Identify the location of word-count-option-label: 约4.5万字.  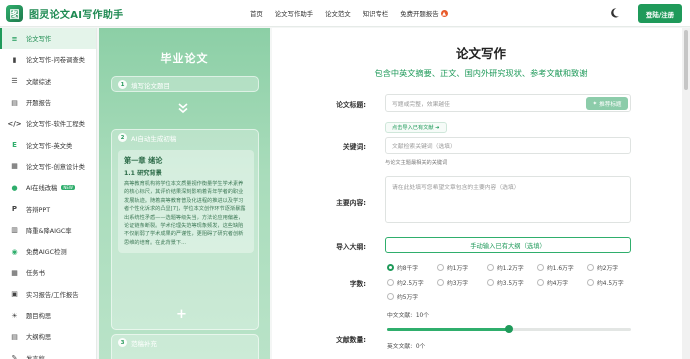
(610, 284).